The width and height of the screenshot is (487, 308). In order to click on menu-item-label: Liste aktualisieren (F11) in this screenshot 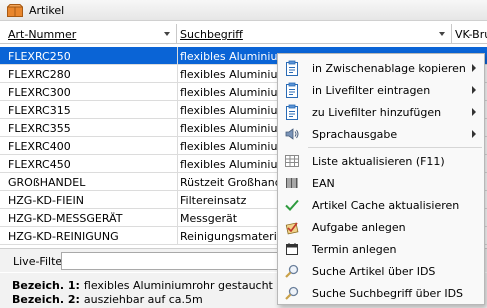, I will do `click(378, 161)`.